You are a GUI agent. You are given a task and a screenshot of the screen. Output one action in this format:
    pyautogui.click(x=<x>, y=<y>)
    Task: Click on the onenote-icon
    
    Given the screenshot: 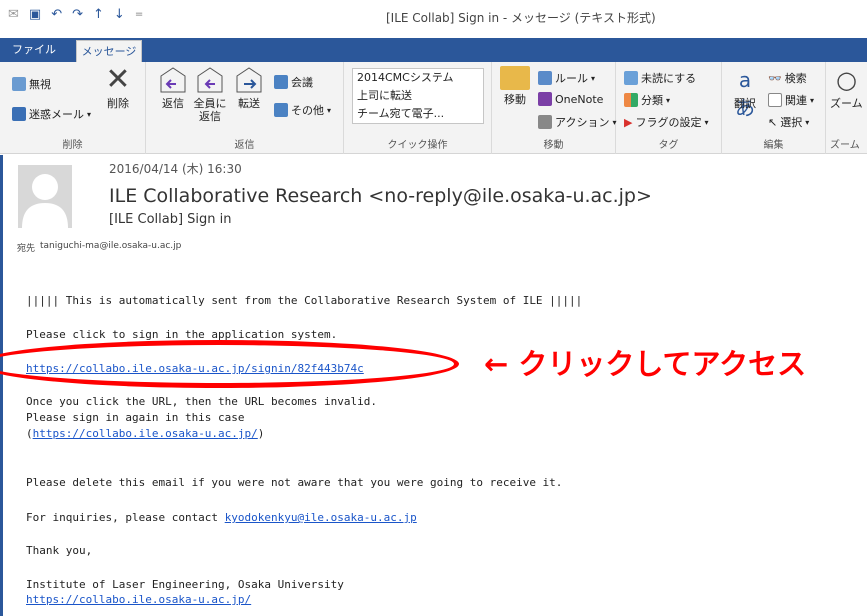 What is the action you would take?
    pyautogui.click(x=545, y=99)
    